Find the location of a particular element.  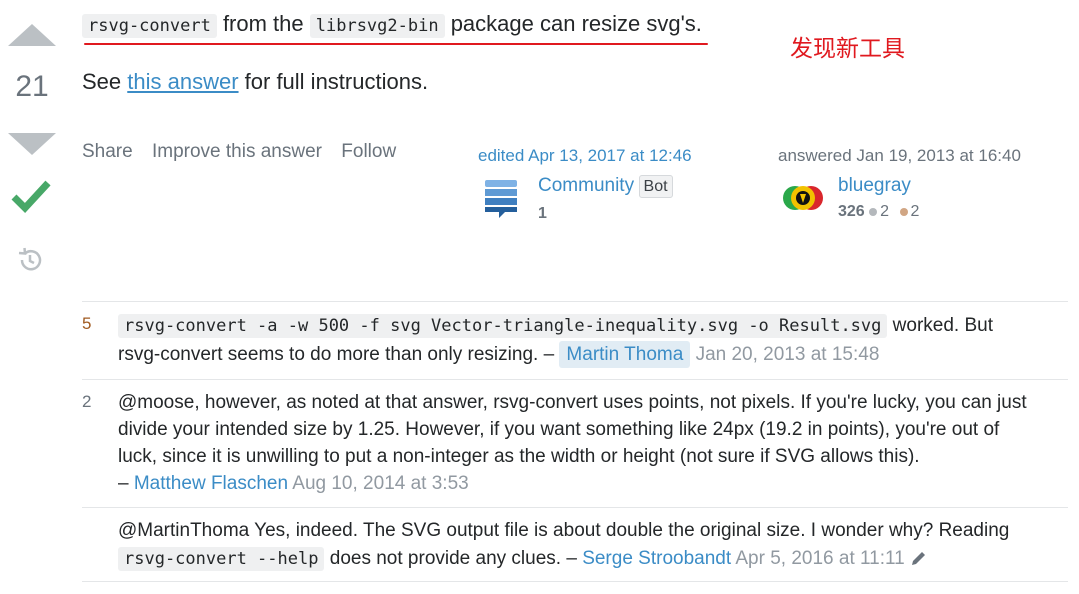

bluegray-user-stats: 326 2 2 is located at coordinates (878, 212).